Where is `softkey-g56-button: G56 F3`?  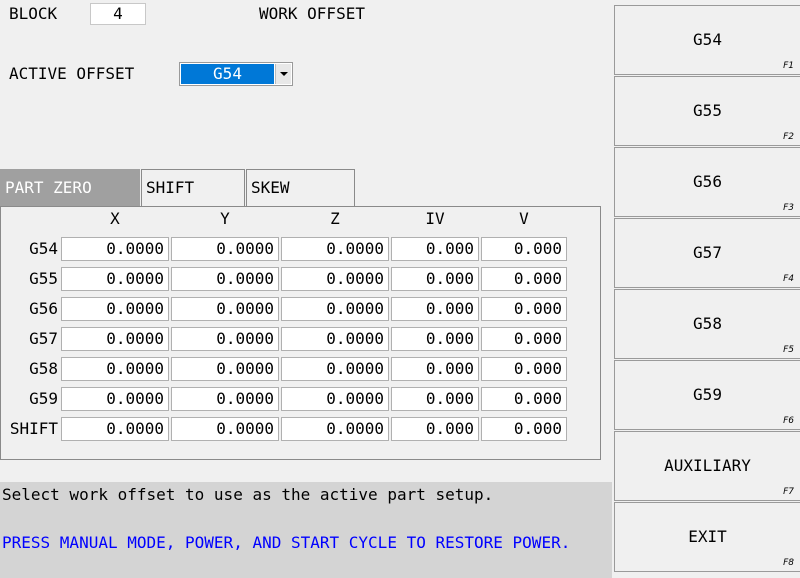
softkey-g56-button: G56 F3 is located at coordinates (707, 182).